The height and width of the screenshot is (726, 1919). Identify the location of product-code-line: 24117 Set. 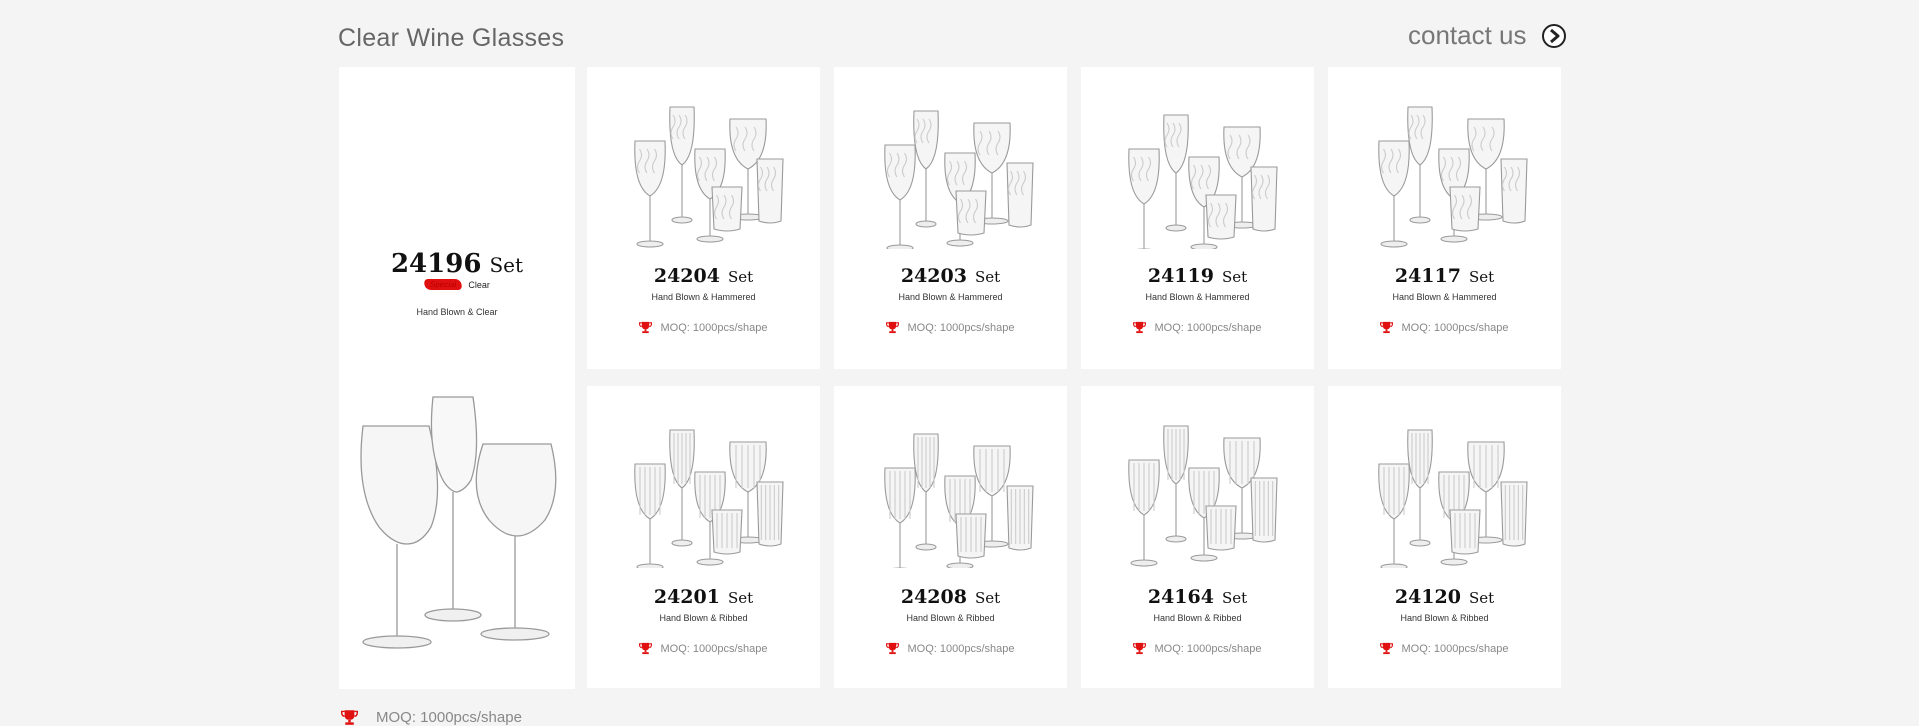
(1444, 276).